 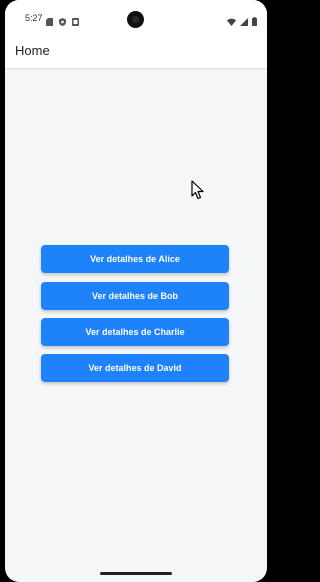 What do you see at coordinates (135, 259) in the screenshot?
I see `view-alice-button: Ver detalhes de Alice` at bounding box center [135, 259].